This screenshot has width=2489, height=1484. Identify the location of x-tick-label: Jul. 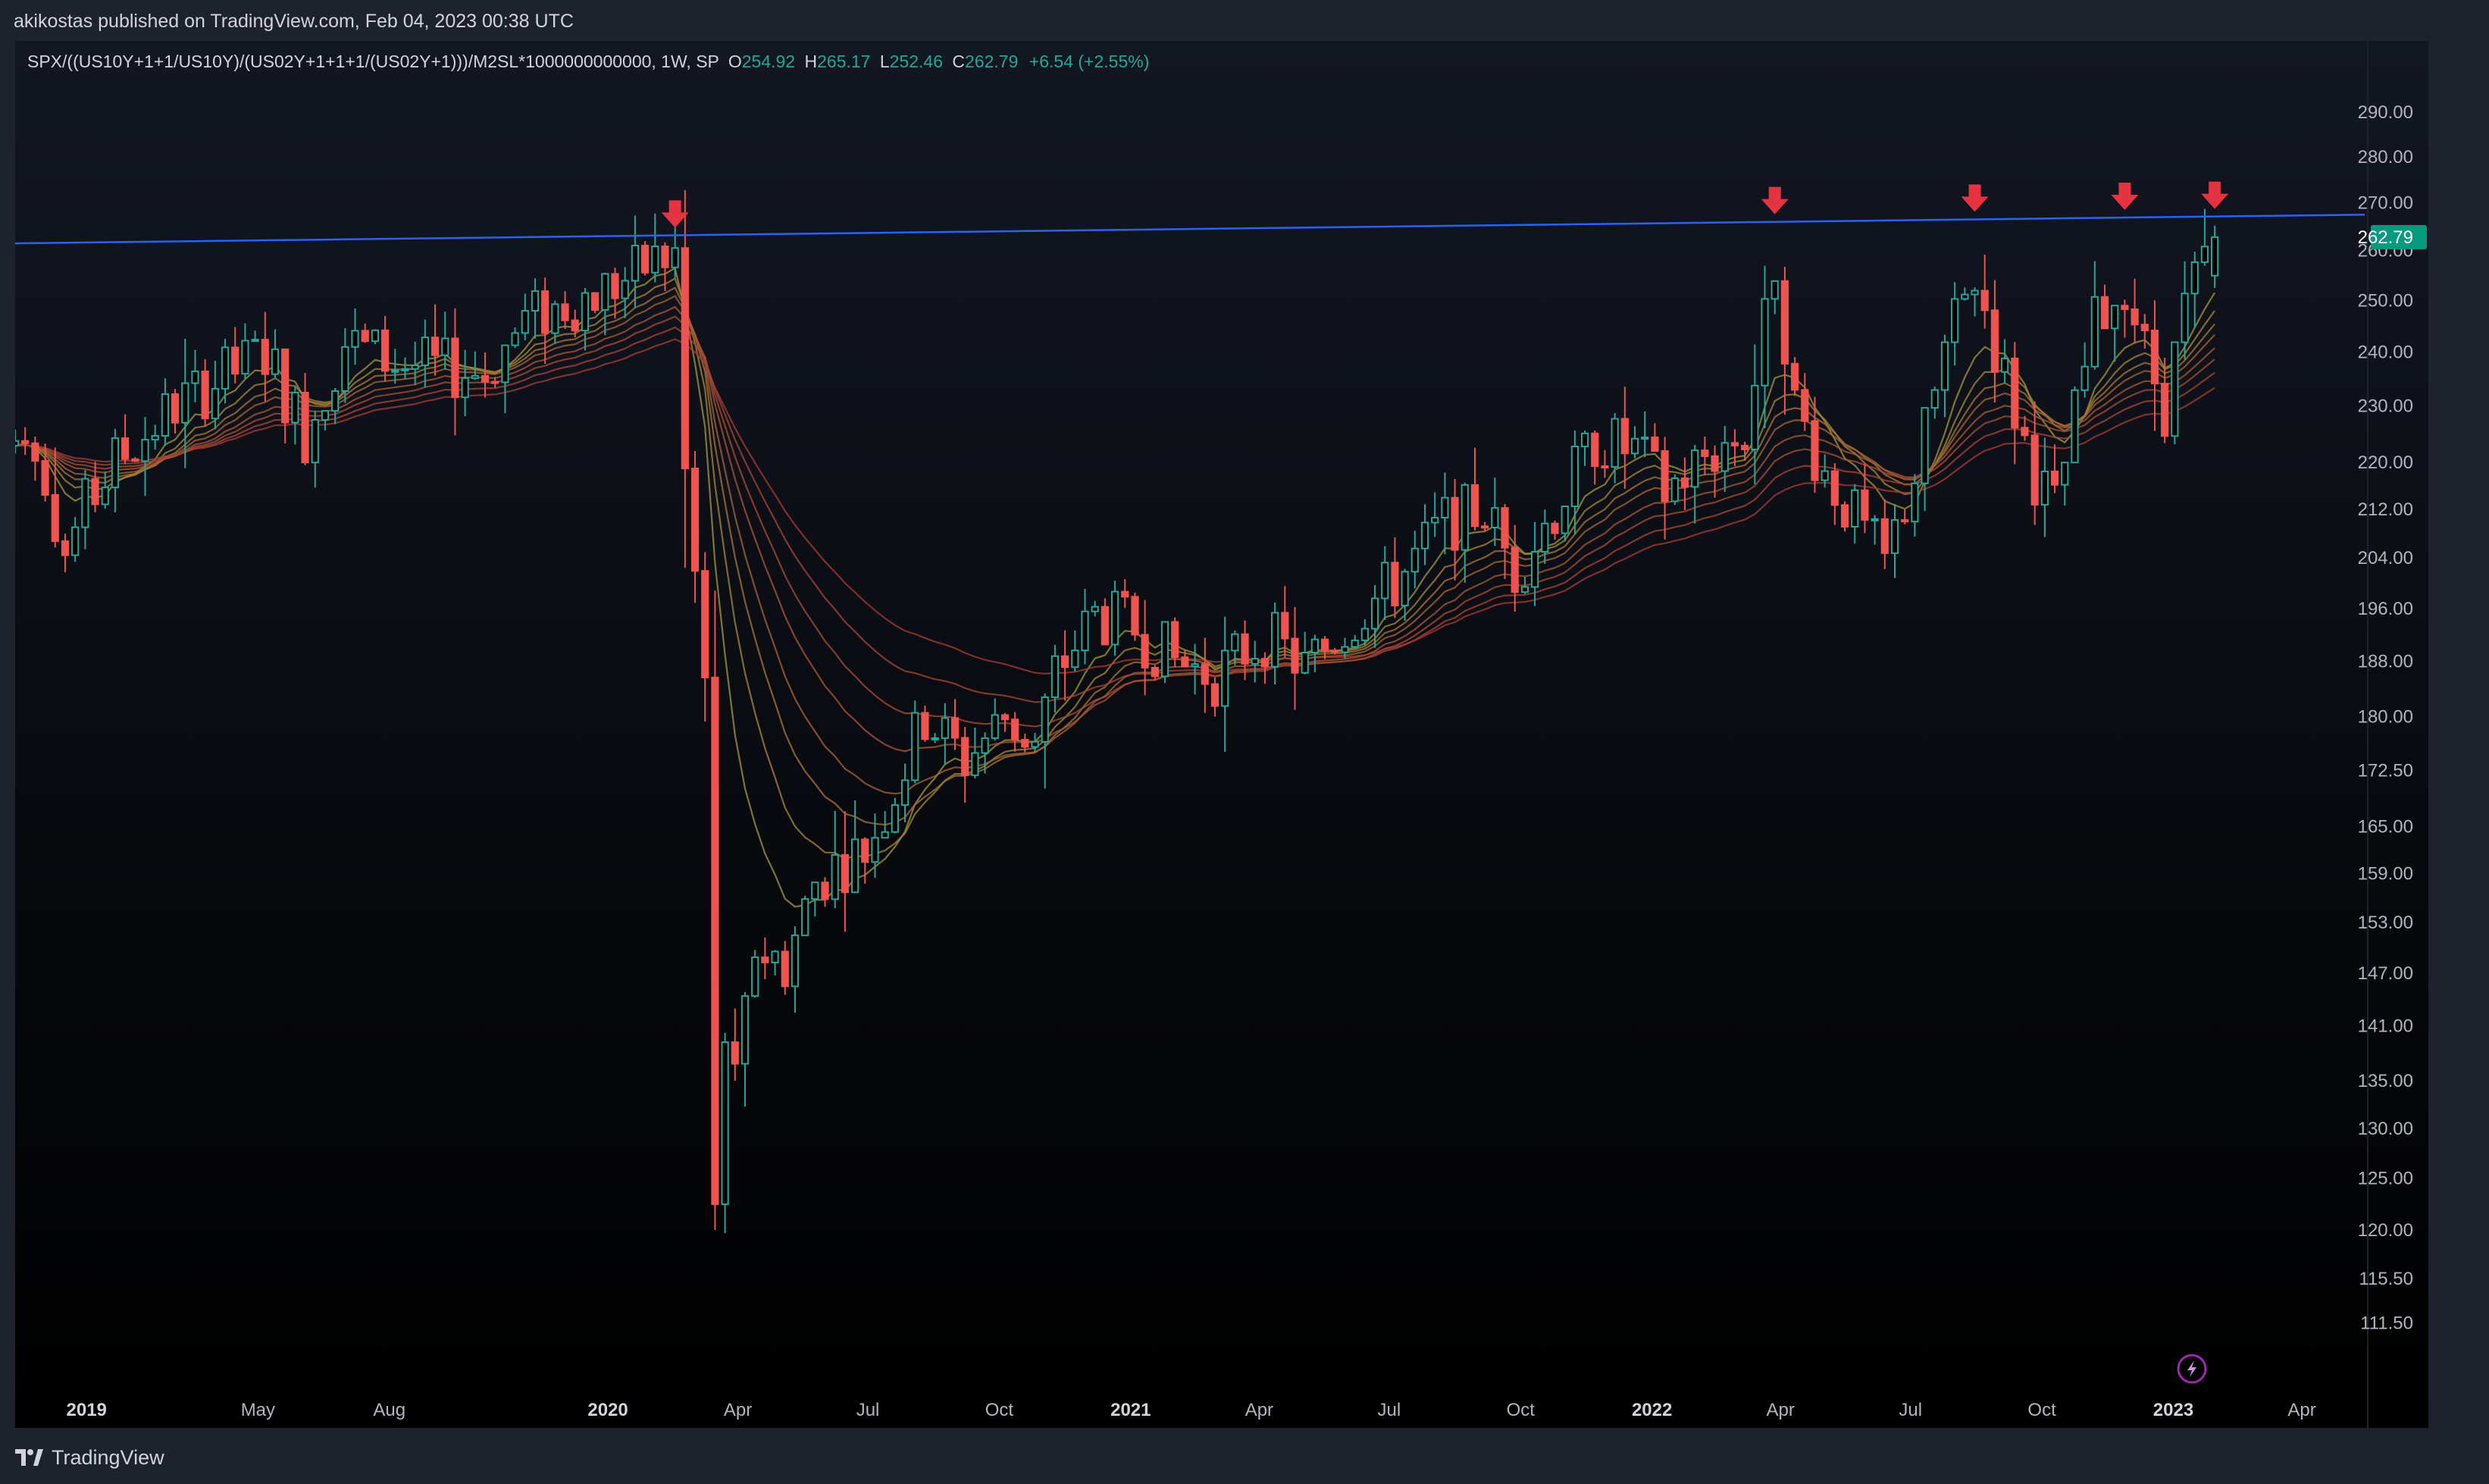
(1389, 1410).